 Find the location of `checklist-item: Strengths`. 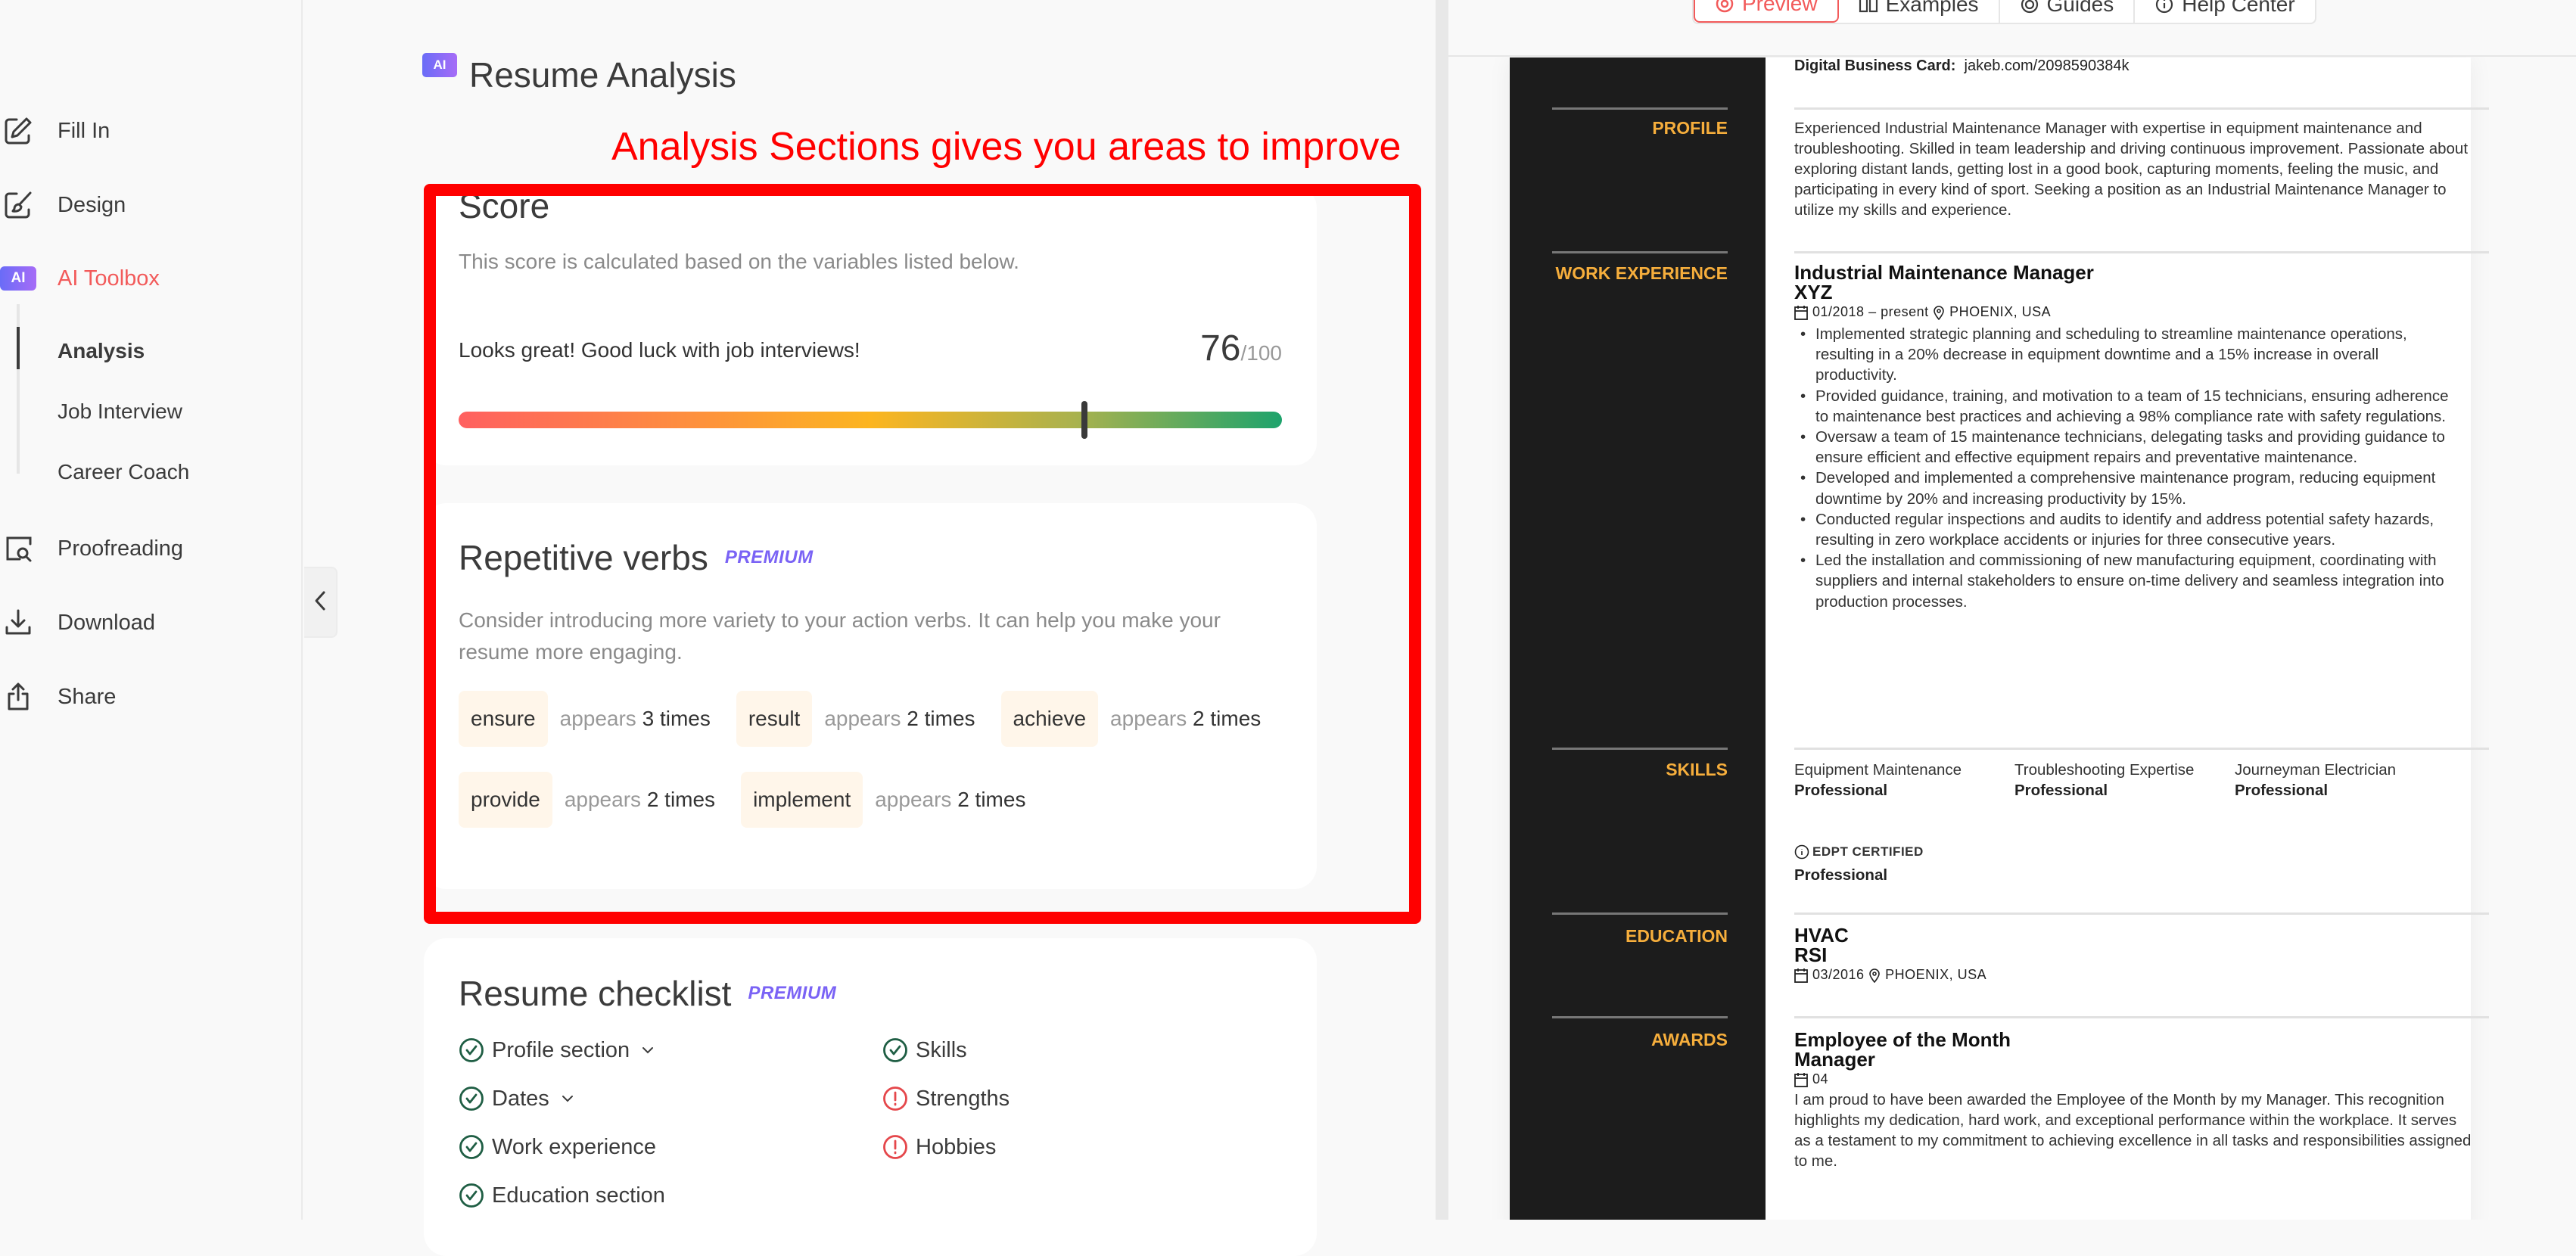

checklist-item: Strengths is located at coordinates (946, 1098).